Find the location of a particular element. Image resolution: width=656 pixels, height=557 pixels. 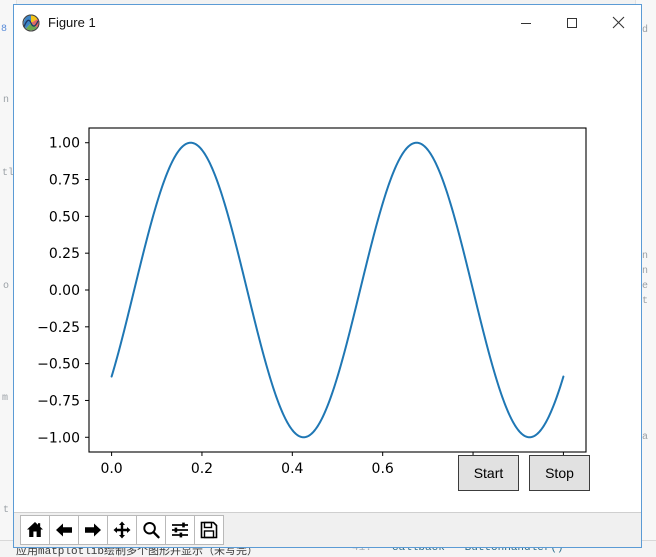

bg-fragment-right: d is located at coordinates (645, 30).